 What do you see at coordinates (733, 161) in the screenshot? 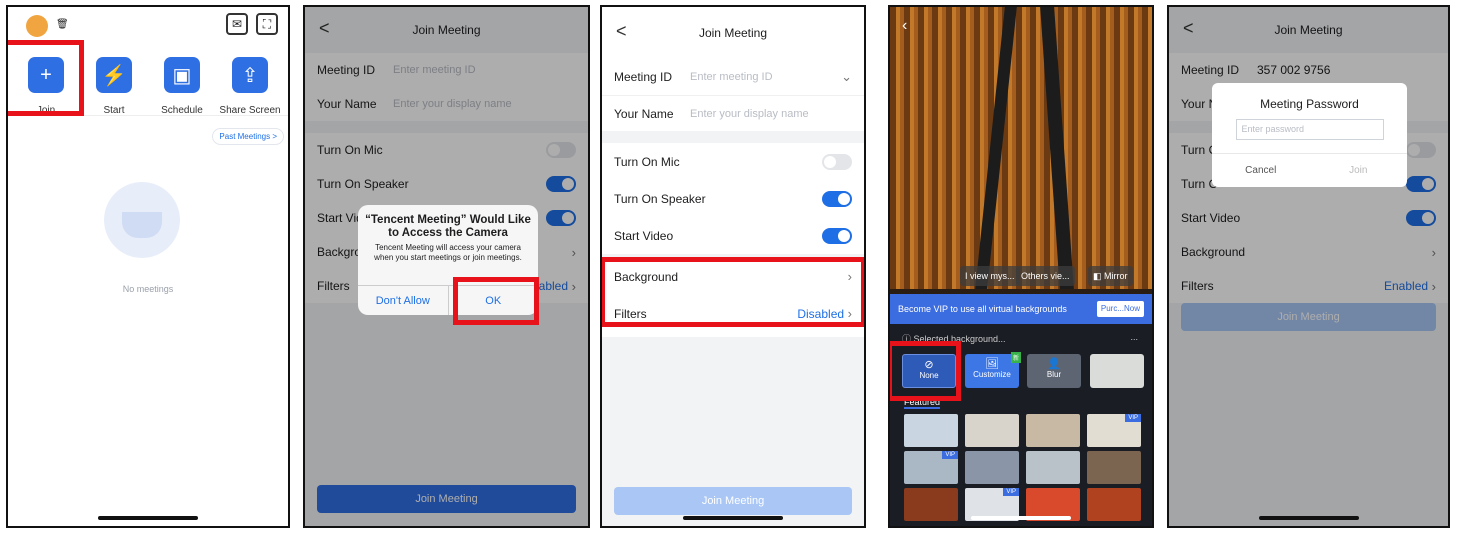
I see `mic-row: Turn On Mic` at bounding box center [733, 161].